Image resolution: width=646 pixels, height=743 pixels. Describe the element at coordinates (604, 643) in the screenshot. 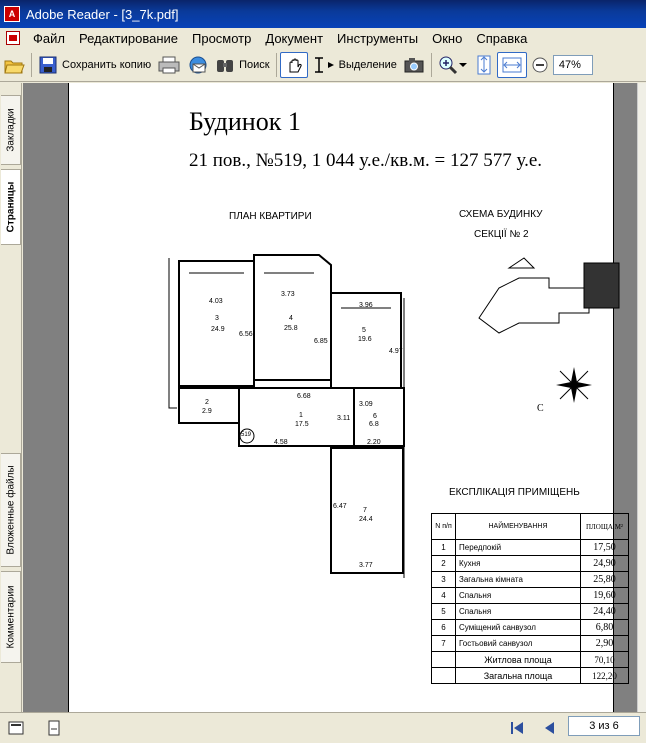

I see `row-area: 2,90` at that location.